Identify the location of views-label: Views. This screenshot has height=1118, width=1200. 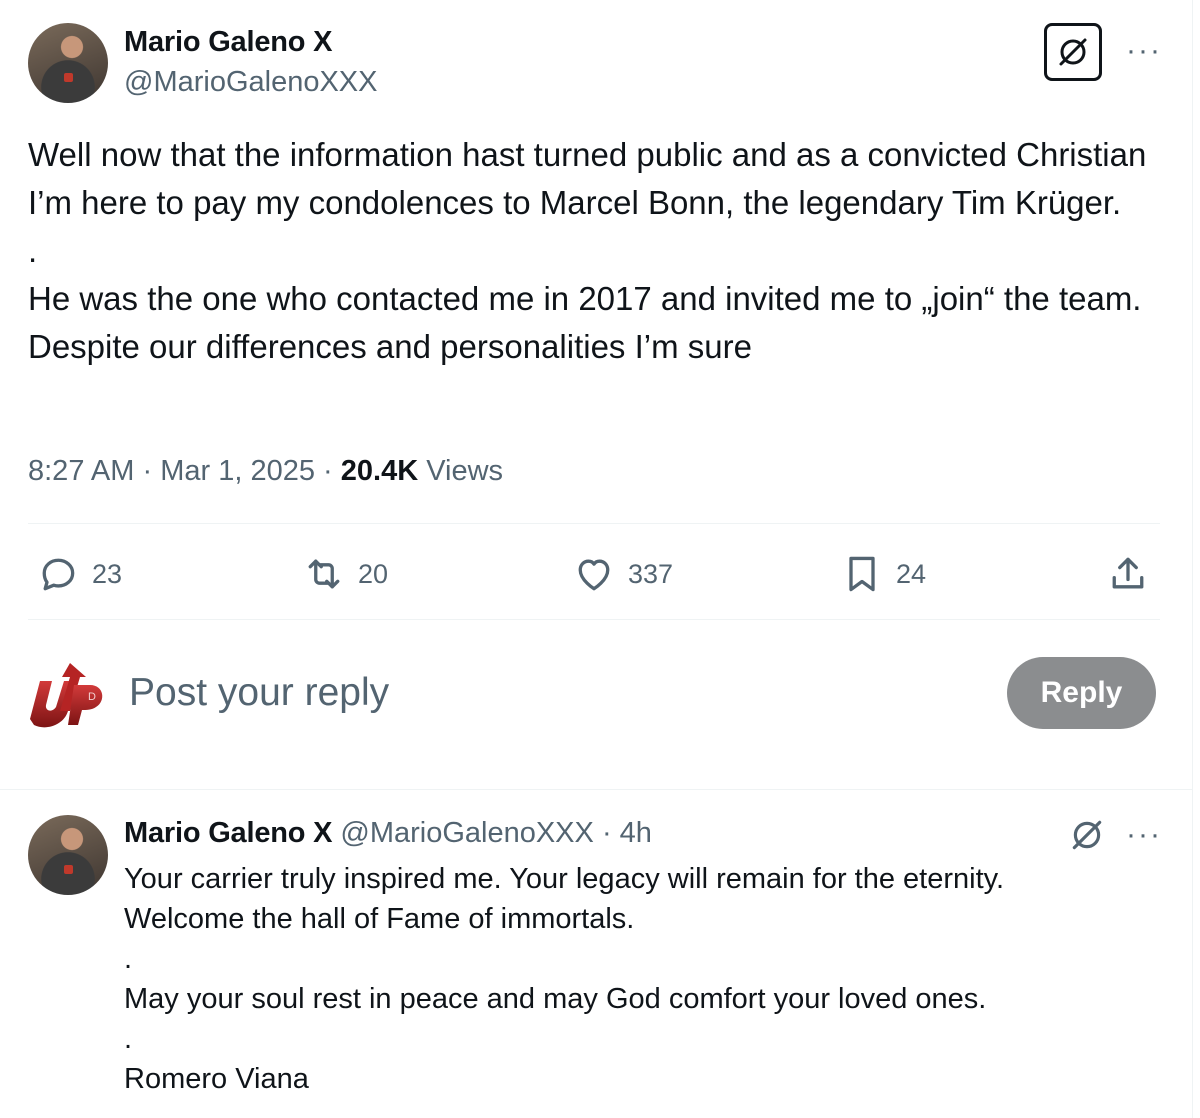
(465, 471).